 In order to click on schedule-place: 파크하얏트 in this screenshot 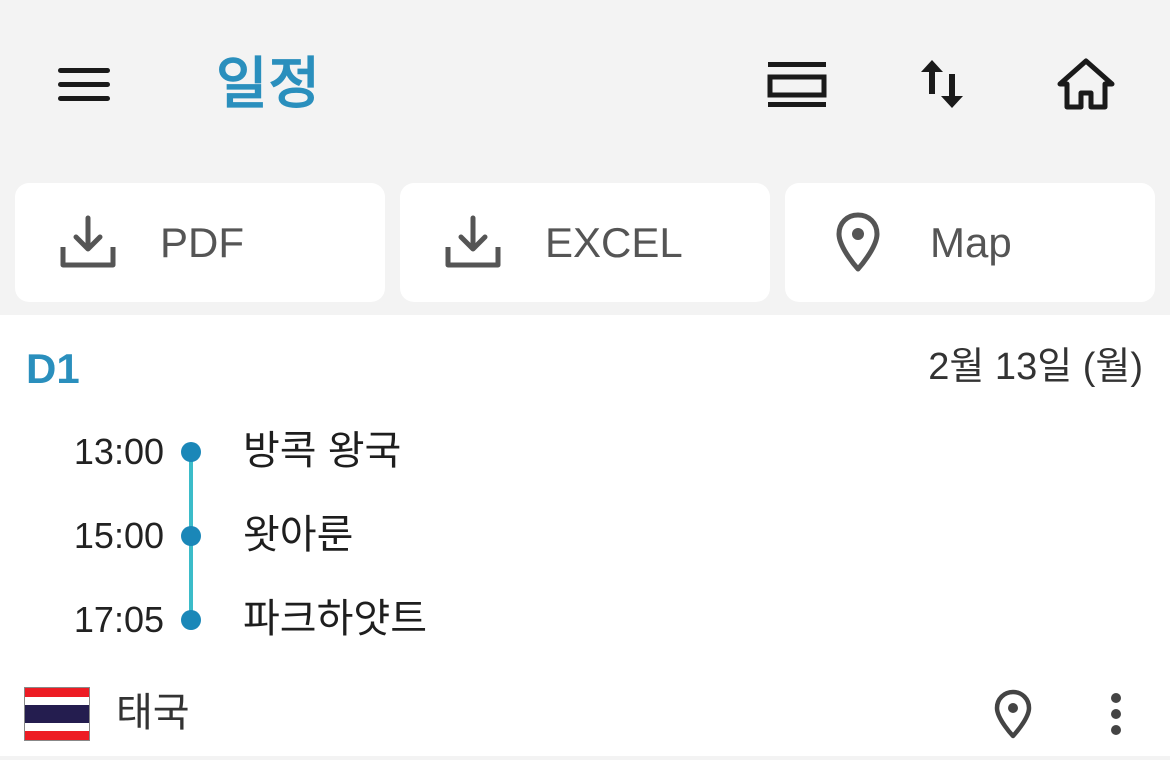, I will do `click(335, 619)`.